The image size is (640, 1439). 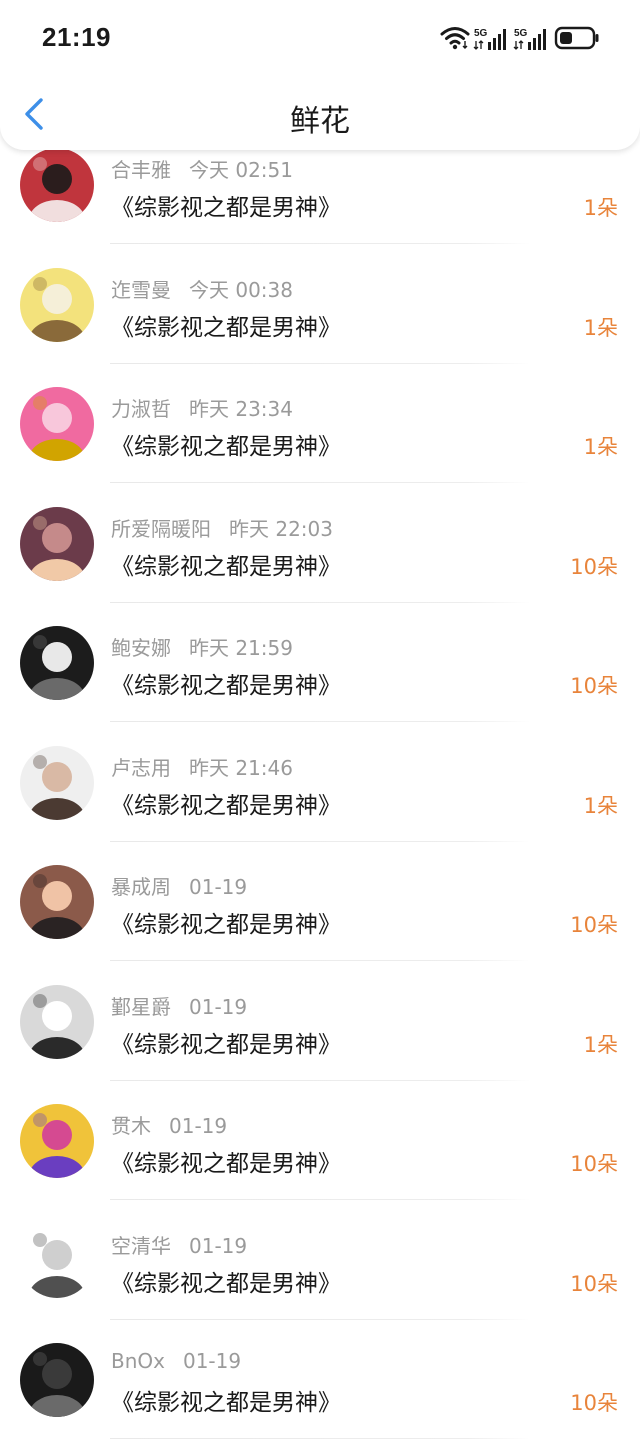 What do you see at coordinates (179, 1005) in the screenshot?
I see `sender-info: 鄞星爵 01-19` at bounding box center [179, 1005].